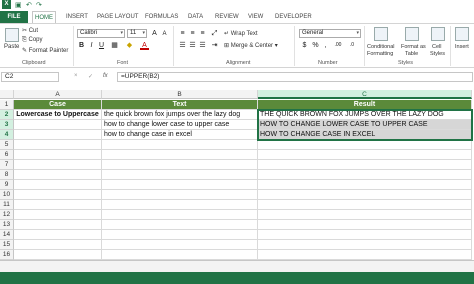  I want to click on paste-icon, so click(12, 35).